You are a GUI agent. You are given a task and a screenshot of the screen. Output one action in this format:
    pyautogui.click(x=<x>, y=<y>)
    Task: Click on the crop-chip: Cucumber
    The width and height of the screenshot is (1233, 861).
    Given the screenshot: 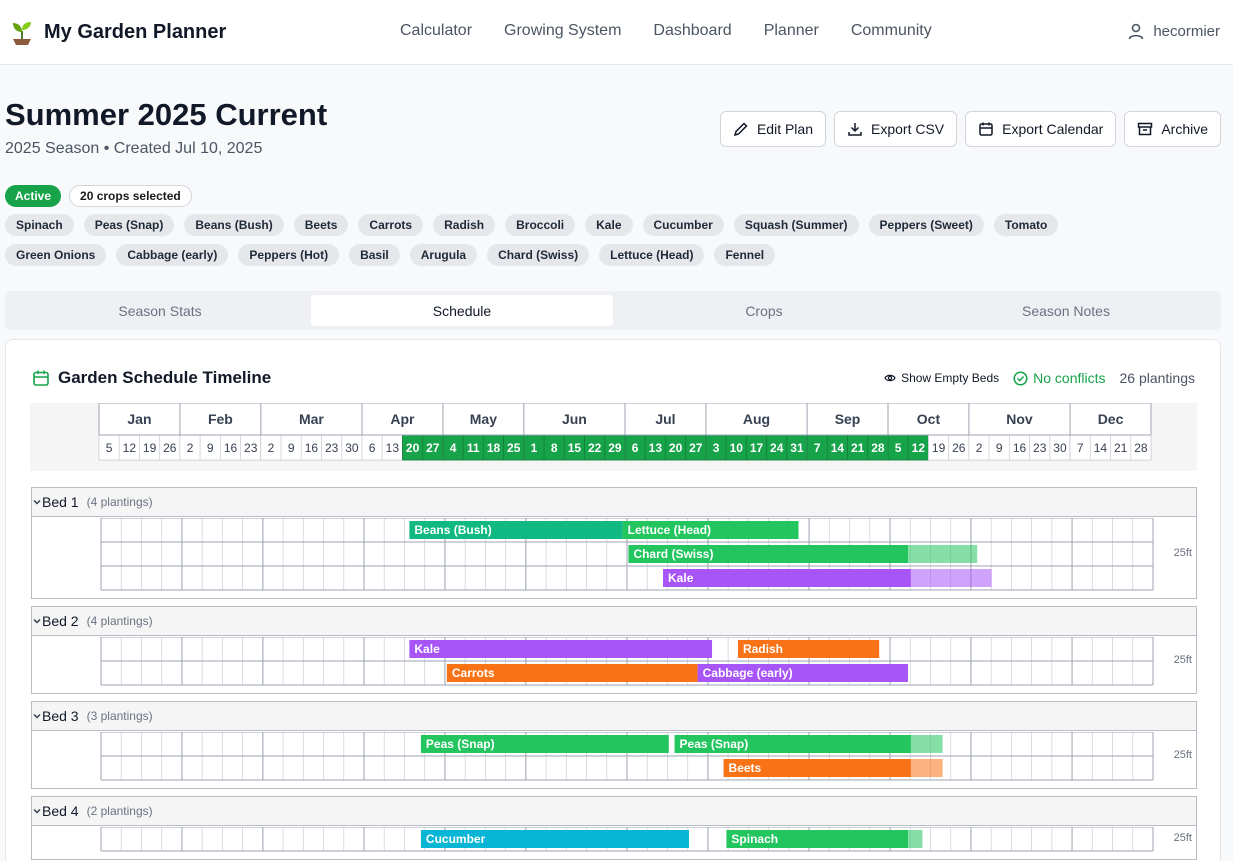 What is the action you would take?
    pyautogui.click(x=683, y=225)
    